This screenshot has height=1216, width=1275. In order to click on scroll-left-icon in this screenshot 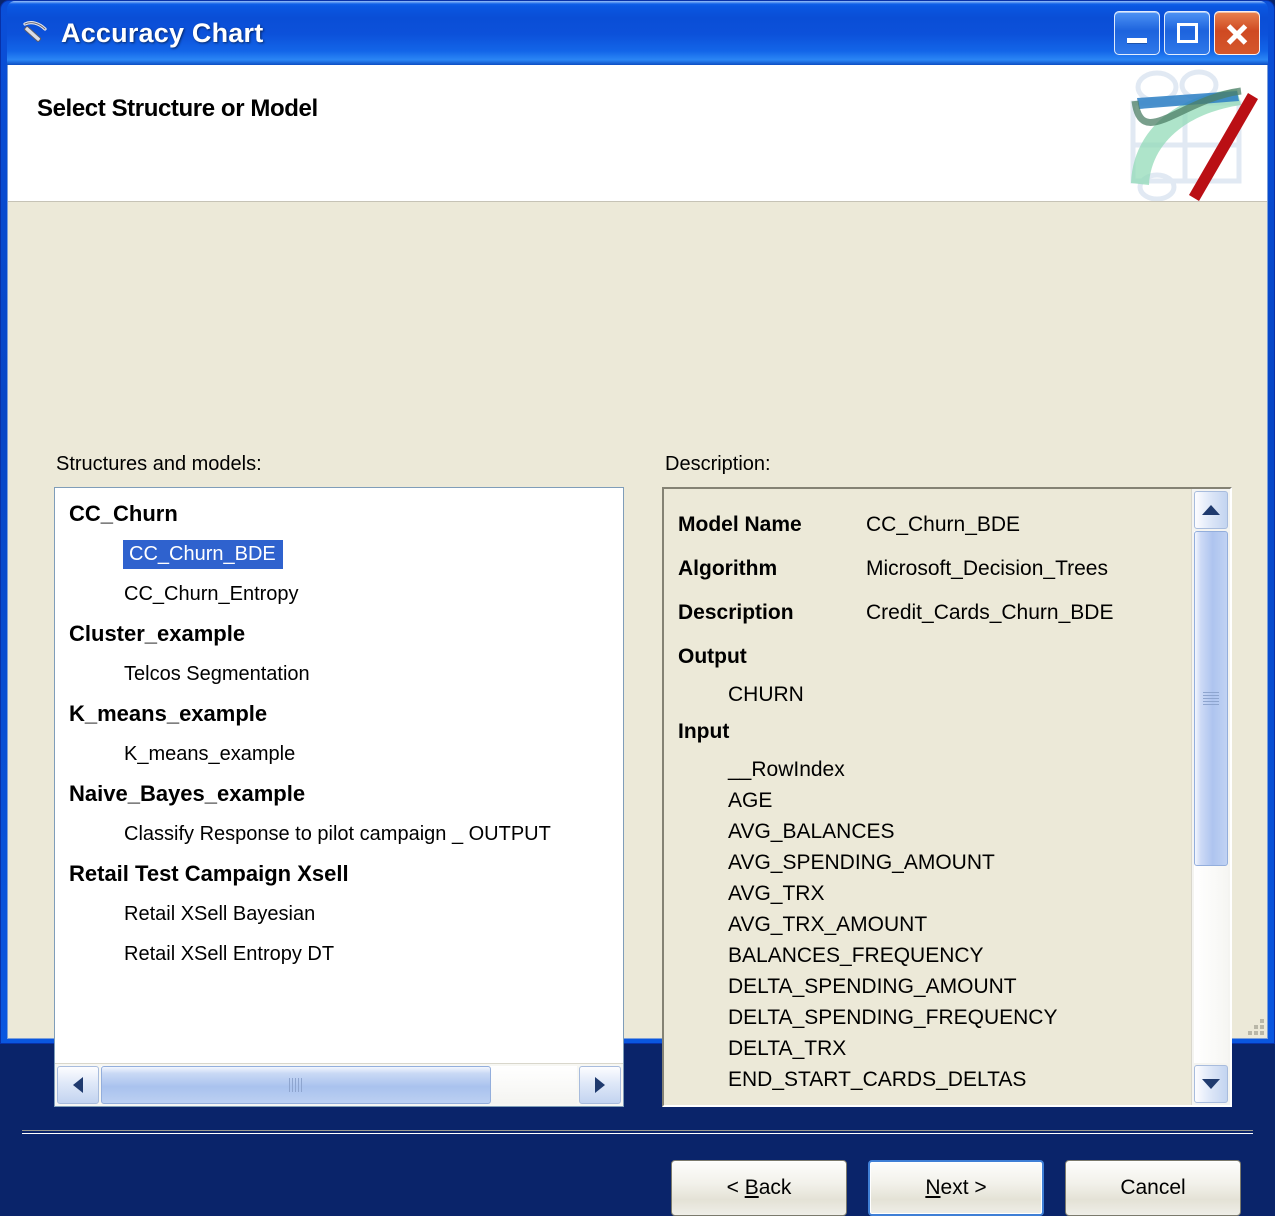, I will do `click(78, 1085)`.